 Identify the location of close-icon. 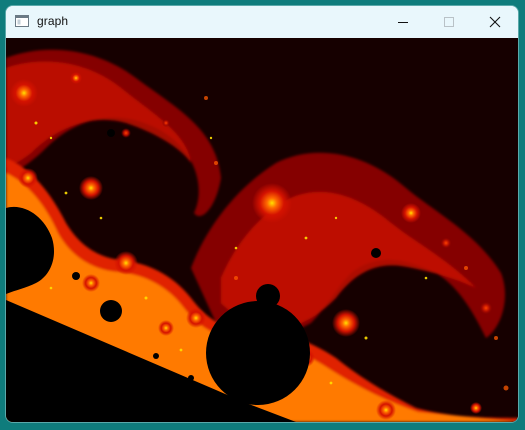
(495, 22).